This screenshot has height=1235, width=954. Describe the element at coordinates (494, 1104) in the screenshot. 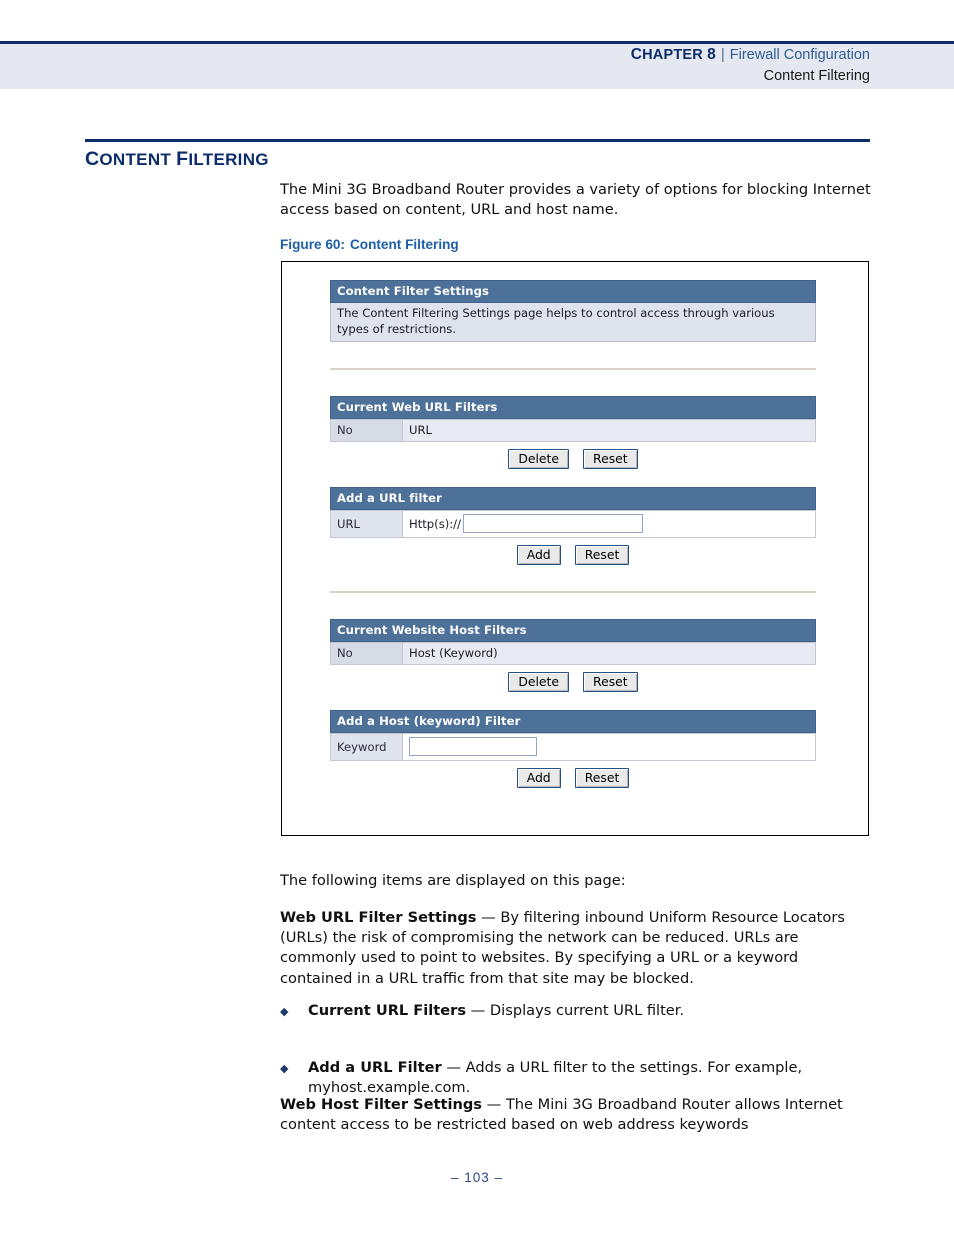

I see `em-dash-4: —` at that location.